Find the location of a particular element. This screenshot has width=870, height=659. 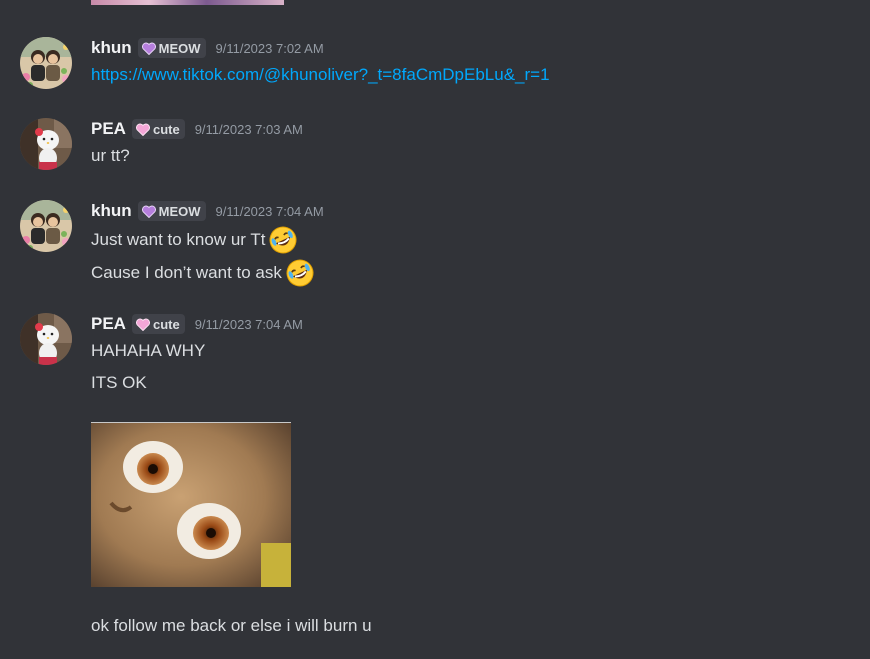

message-text: ur tt? is located at coordinates (110, 155).